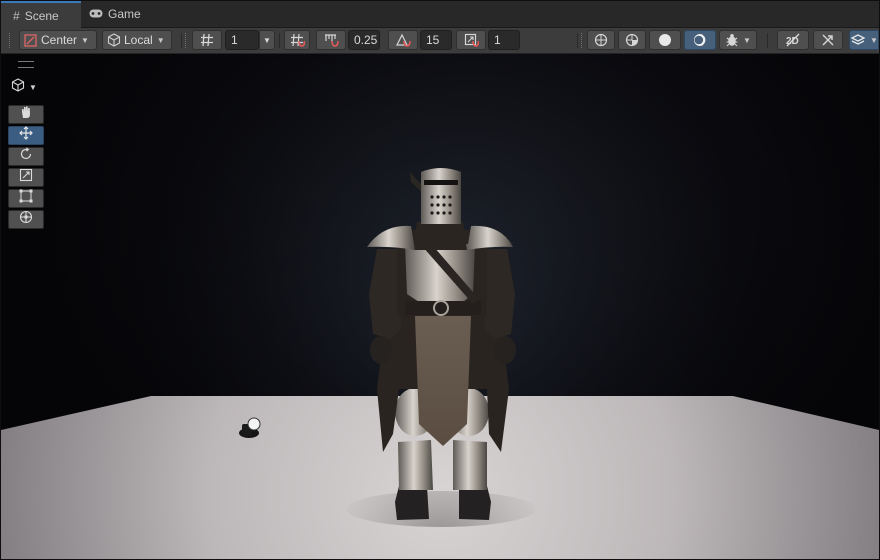 The height and width of the screenshot is (560, 880). What do you see at coordinates (26, 64) in the screenshot?
I see `overlay-grip` at bounding box center [26, 64].